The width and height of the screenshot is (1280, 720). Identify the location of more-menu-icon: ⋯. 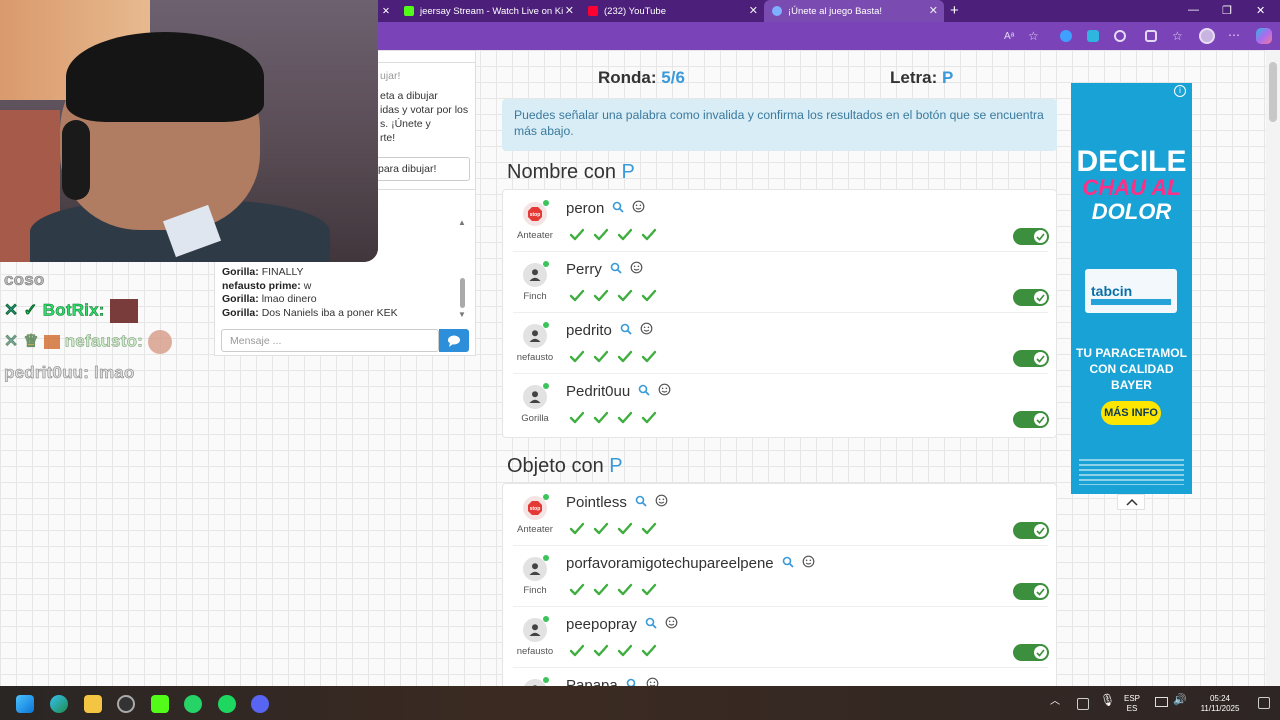
(1234, 35).